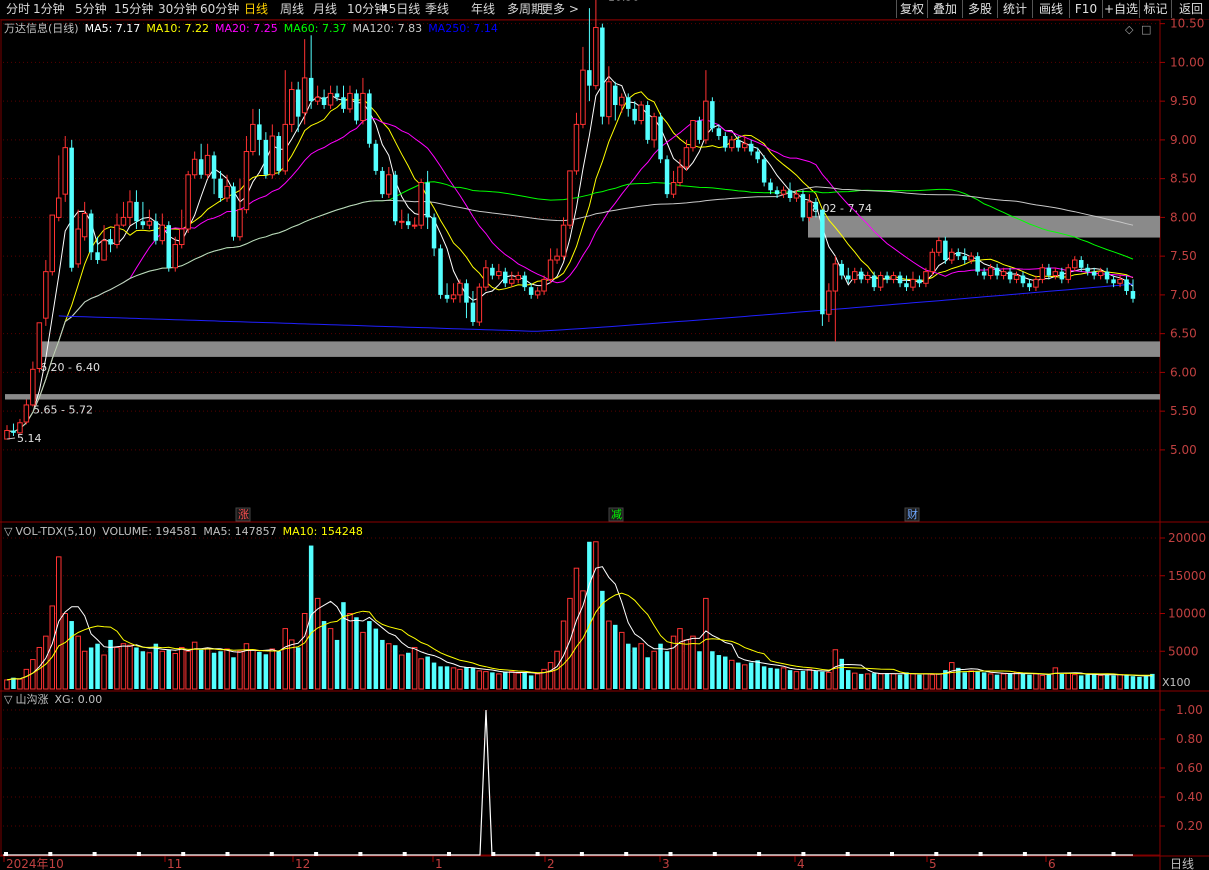 This screenshot has height=870, width=1209. What do you see at coordinates (624, 2) in the screenshot?
I see `high-label: 10.90` at bounding box center [624, 2].